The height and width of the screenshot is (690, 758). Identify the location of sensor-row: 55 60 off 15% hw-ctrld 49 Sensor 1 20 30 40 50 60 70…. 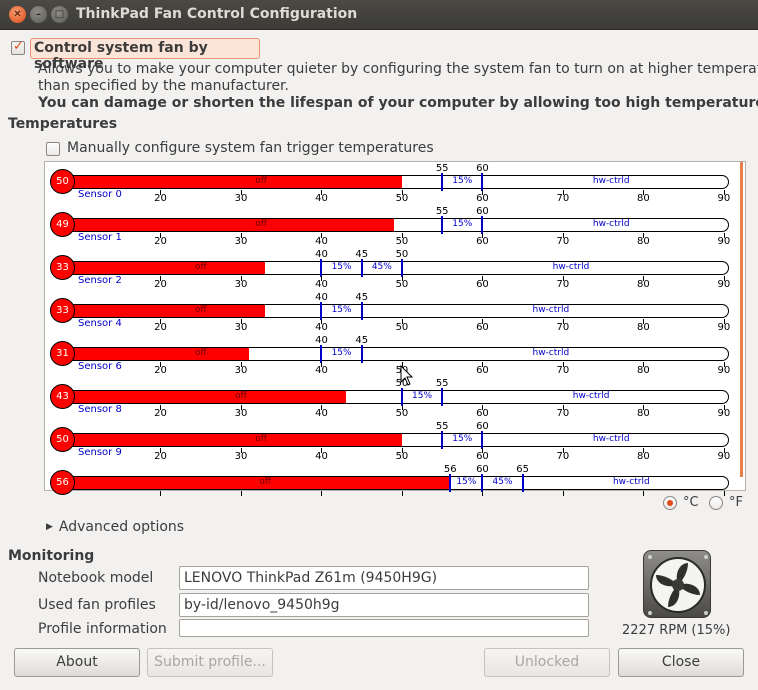
(393, 227).